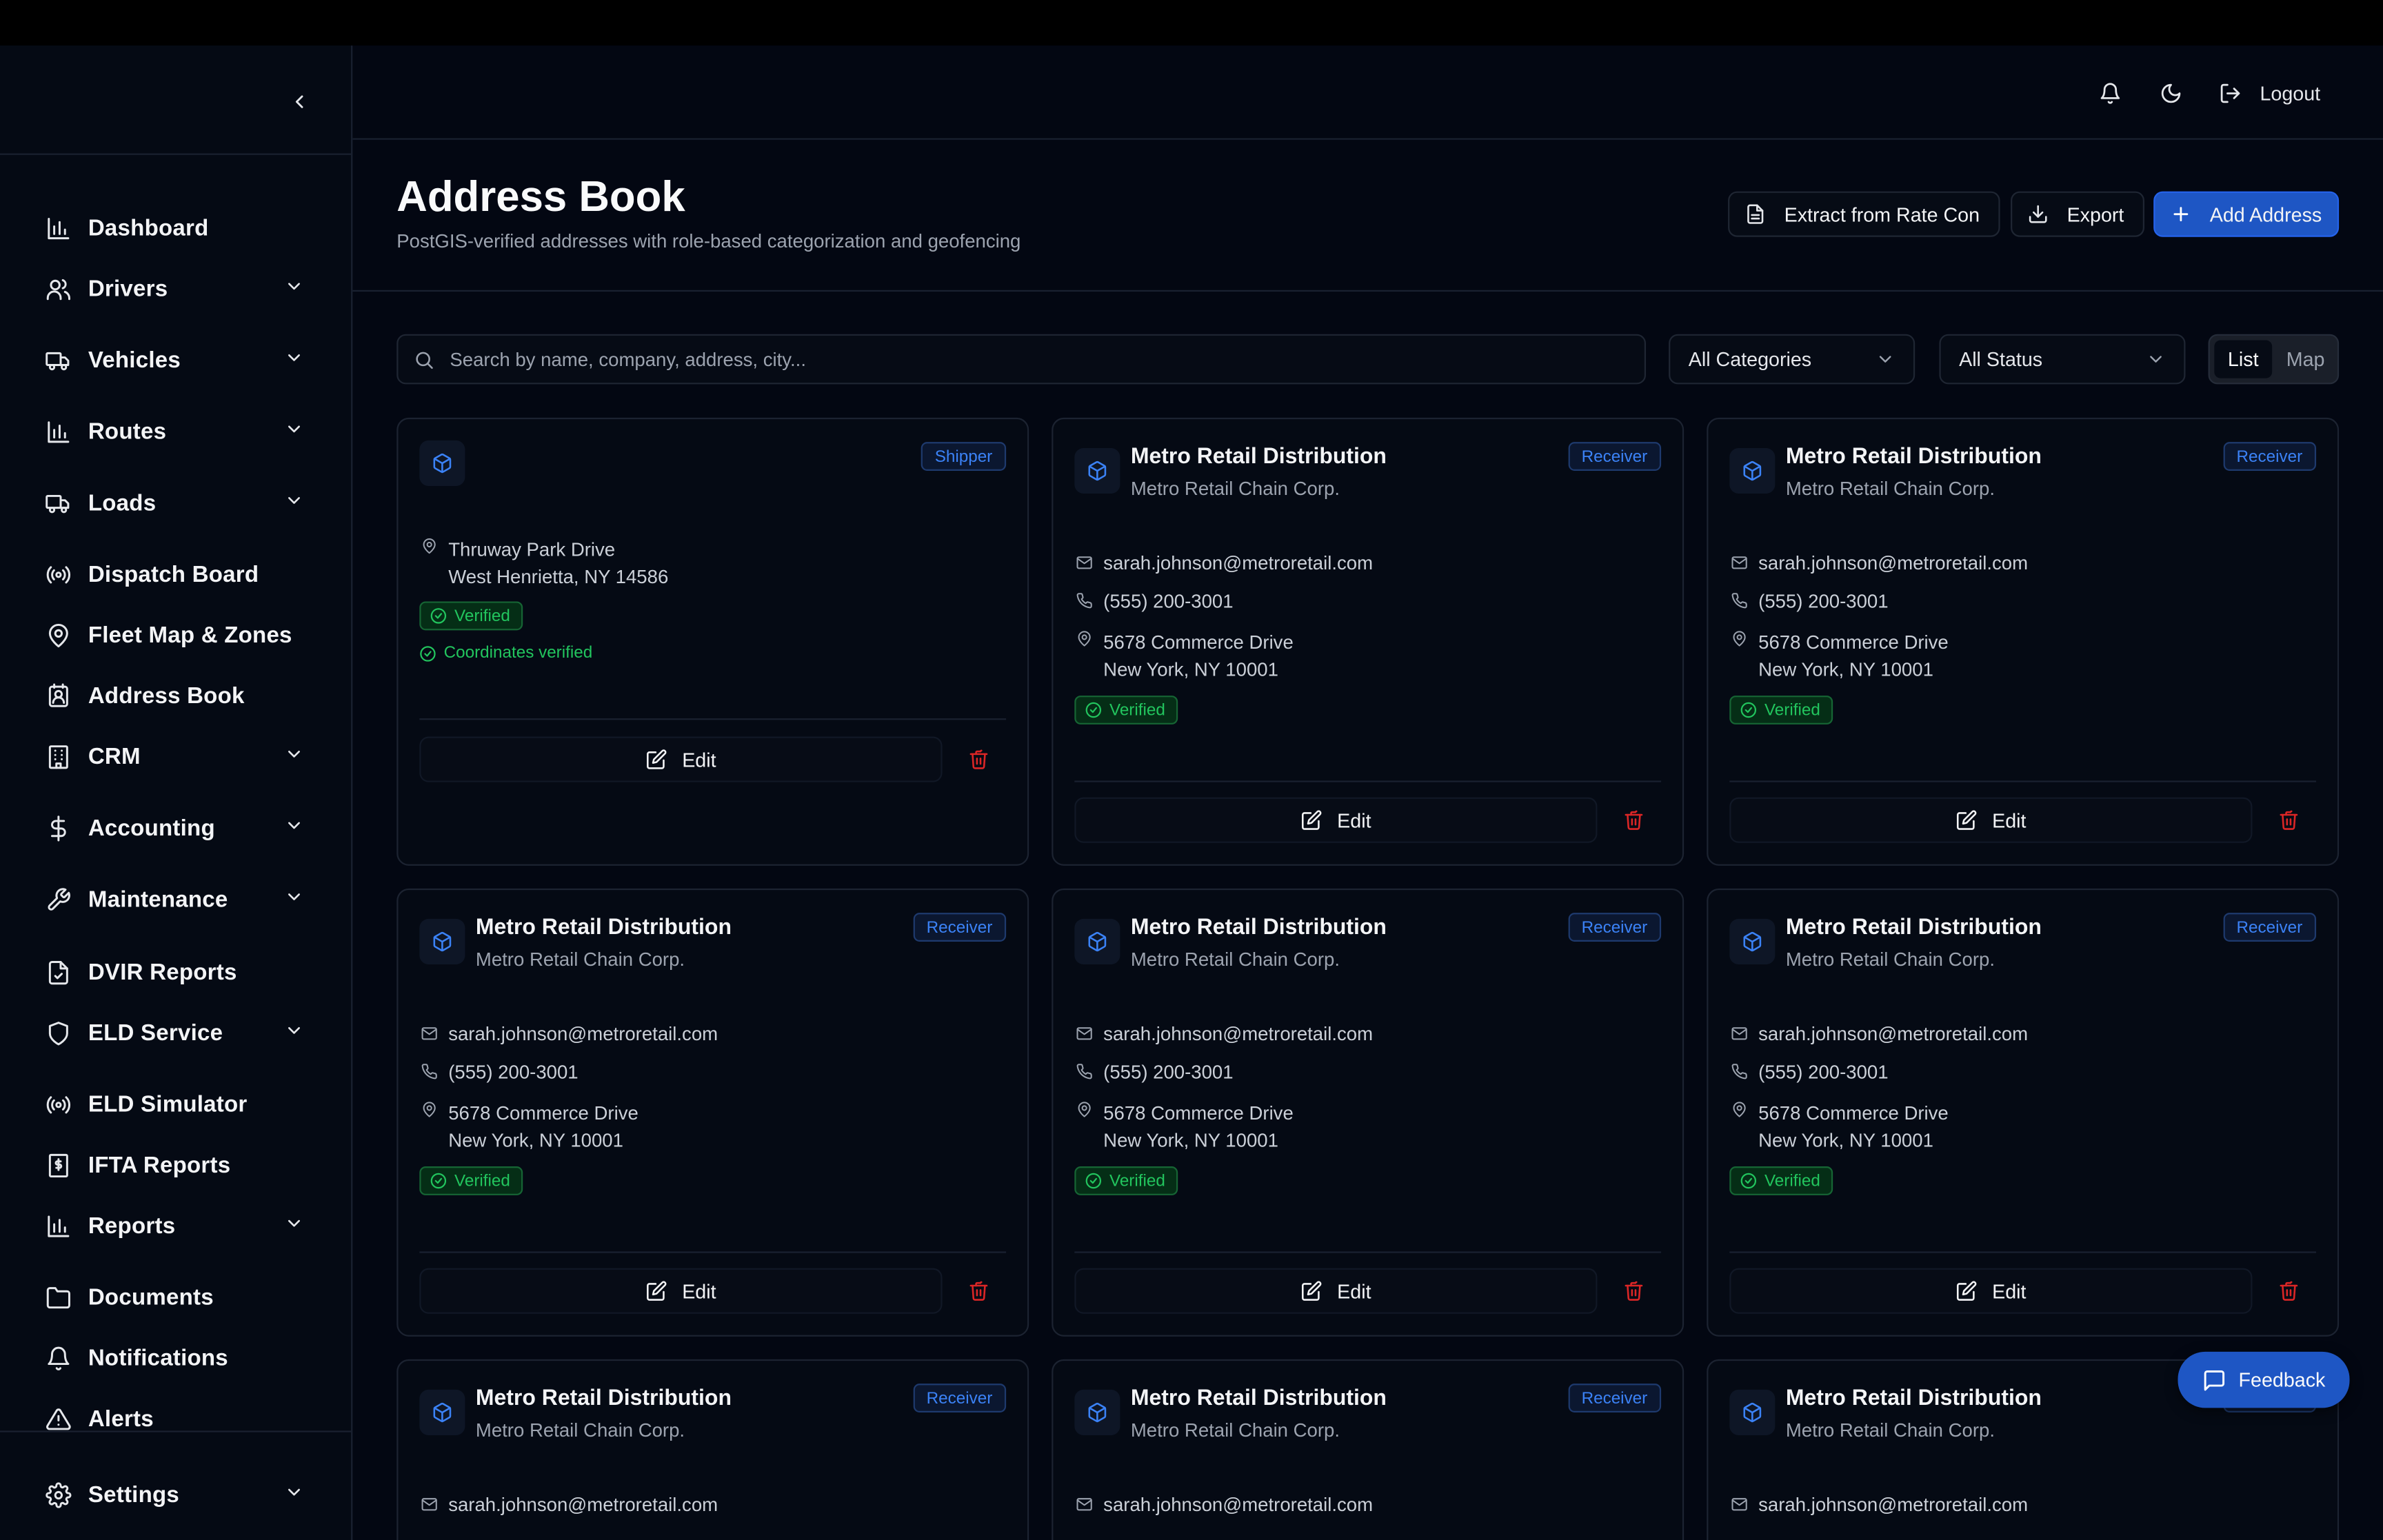  Describe the element at coordinates (179, 828) in the screenshot. I see `sidebar-item-accounting: Accounting` at that location.